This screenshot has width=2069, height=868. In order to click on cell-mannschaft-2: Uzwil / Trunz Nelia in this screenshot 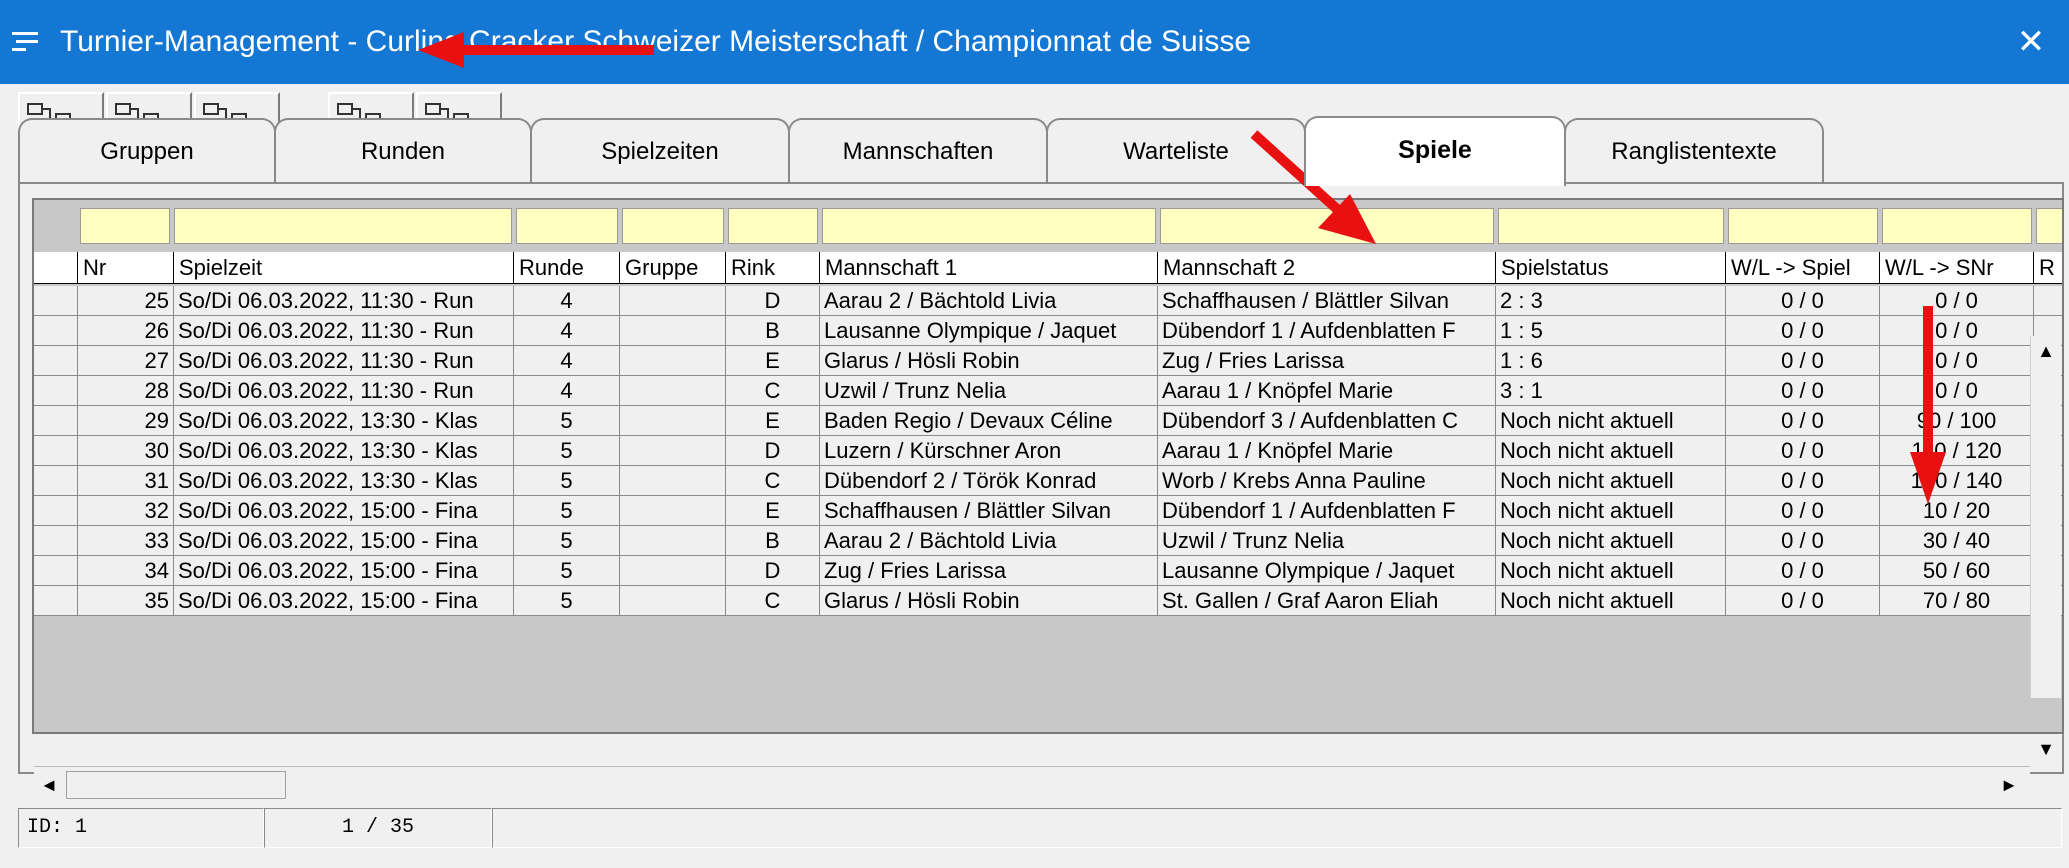, I will do `click(1327, 541)`.